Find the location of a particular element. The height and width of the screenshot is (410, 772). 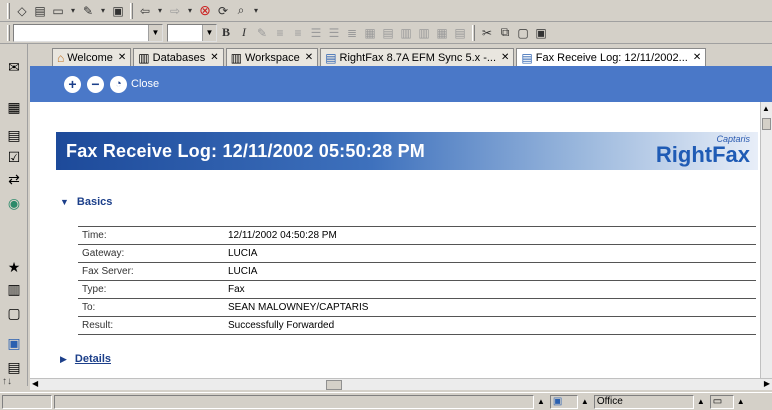

scroll-arrows-icon: ↑↓ is located at coordinates (7, 381).